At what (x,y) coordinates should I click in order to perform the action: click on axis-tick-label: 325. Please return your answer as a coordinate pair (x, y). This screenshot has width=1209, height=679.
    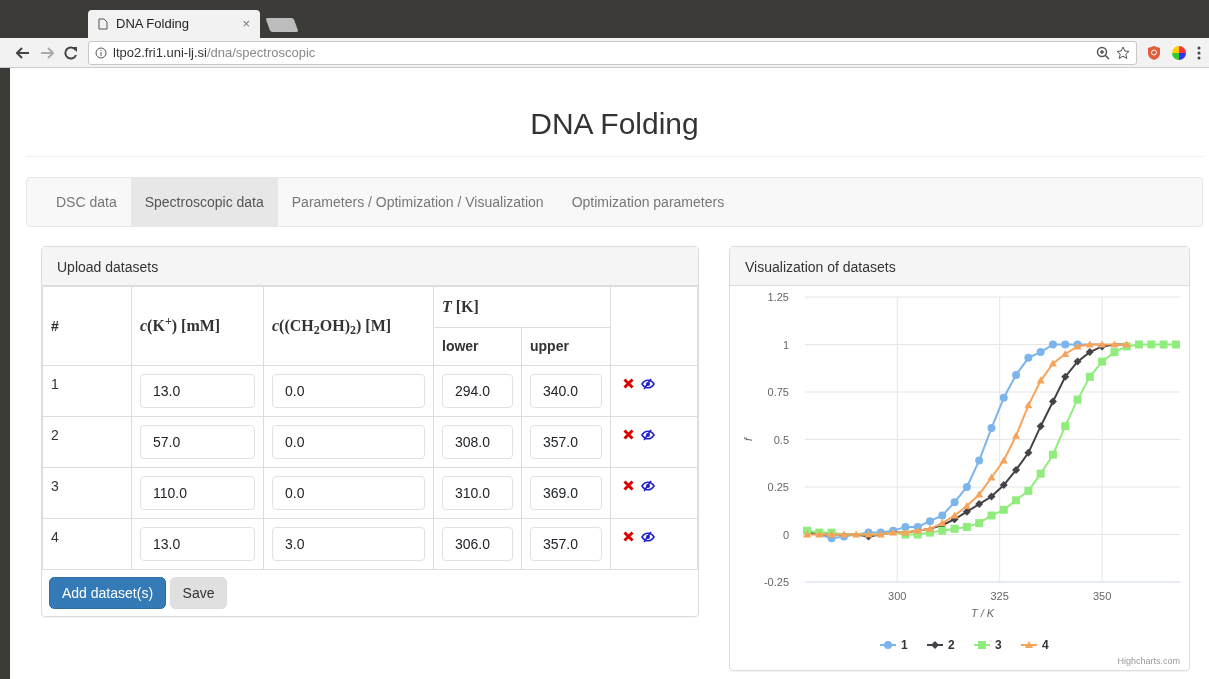
    Looking at the image, I should click on (999, 596).